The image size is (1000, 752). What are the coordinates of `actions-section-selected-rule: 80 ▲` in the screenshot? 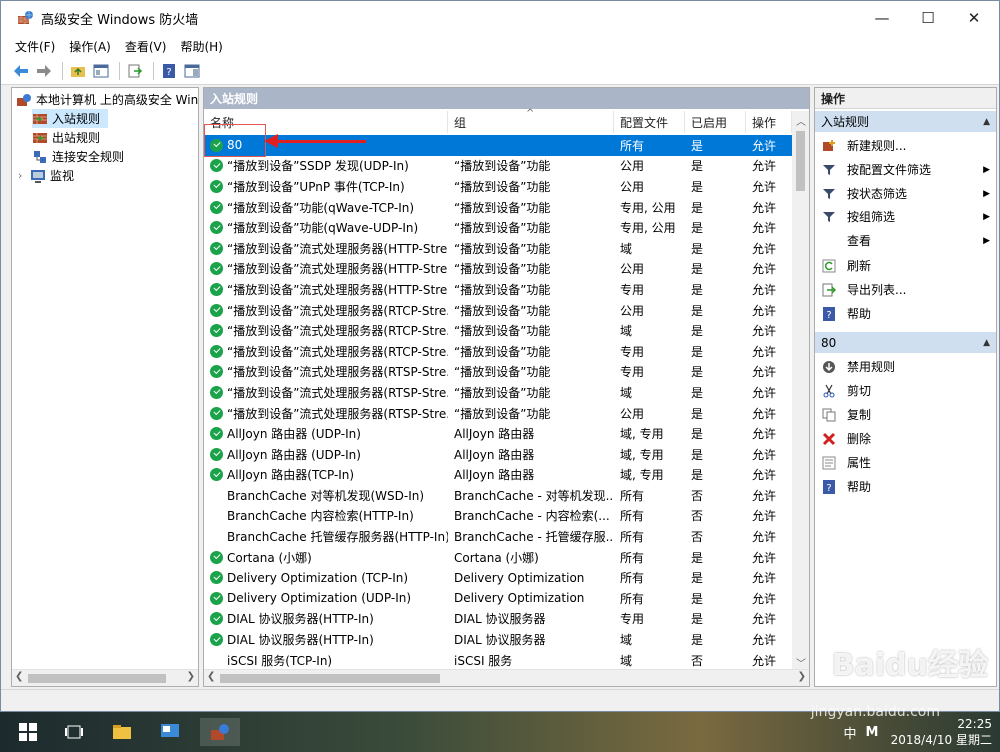 It's located at (905, 342).